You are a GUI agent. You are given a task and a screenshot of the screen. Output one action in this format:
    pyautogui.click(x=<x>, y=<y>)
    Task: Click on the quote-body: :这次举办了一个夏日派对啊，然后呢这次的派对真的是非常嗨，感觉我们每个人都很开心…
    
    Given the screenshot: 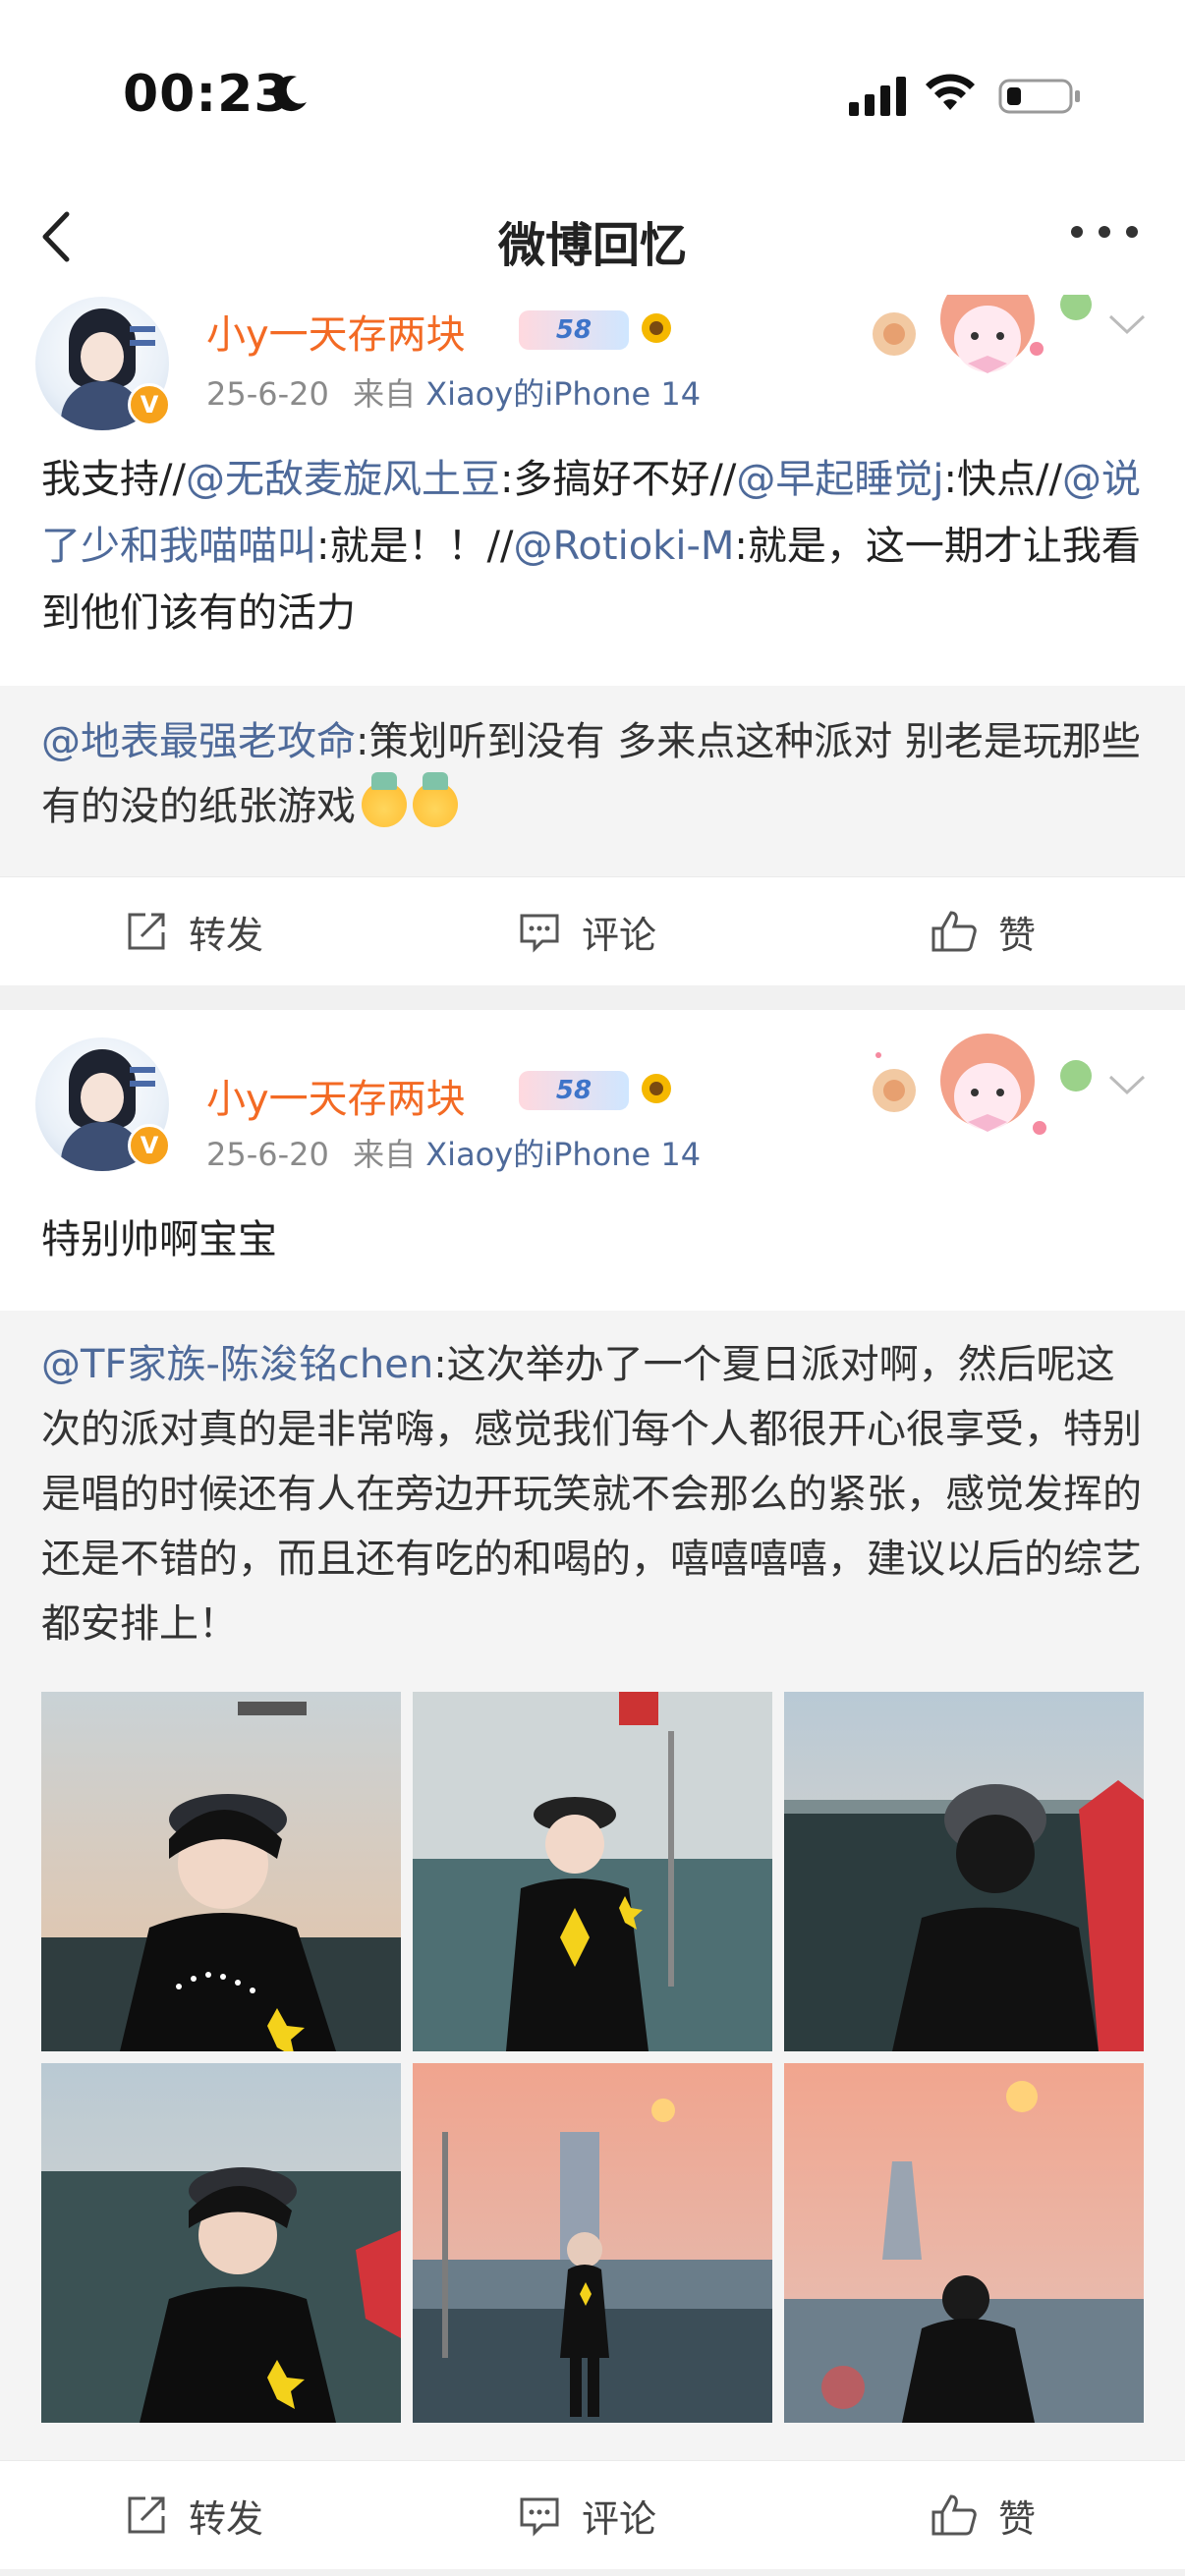 What is the action you would take?
    pyautogui.click(x=592, y=1494)
    